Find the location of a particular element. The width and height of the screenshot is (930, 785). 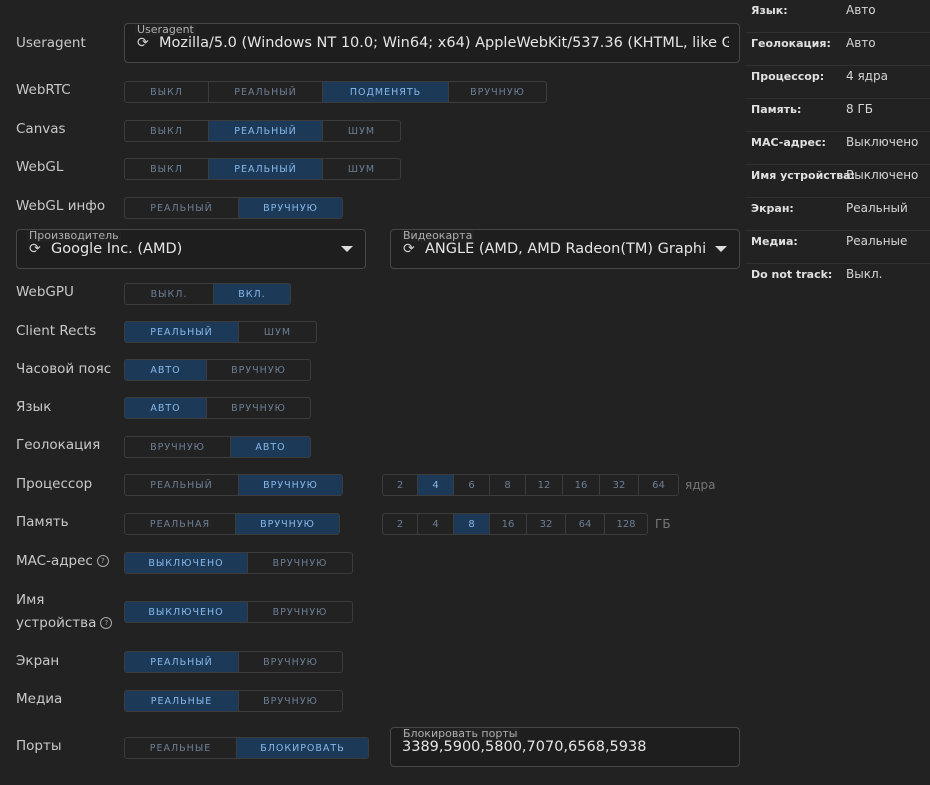

media-option-real: Реальные is located at coordinates (181, 701).